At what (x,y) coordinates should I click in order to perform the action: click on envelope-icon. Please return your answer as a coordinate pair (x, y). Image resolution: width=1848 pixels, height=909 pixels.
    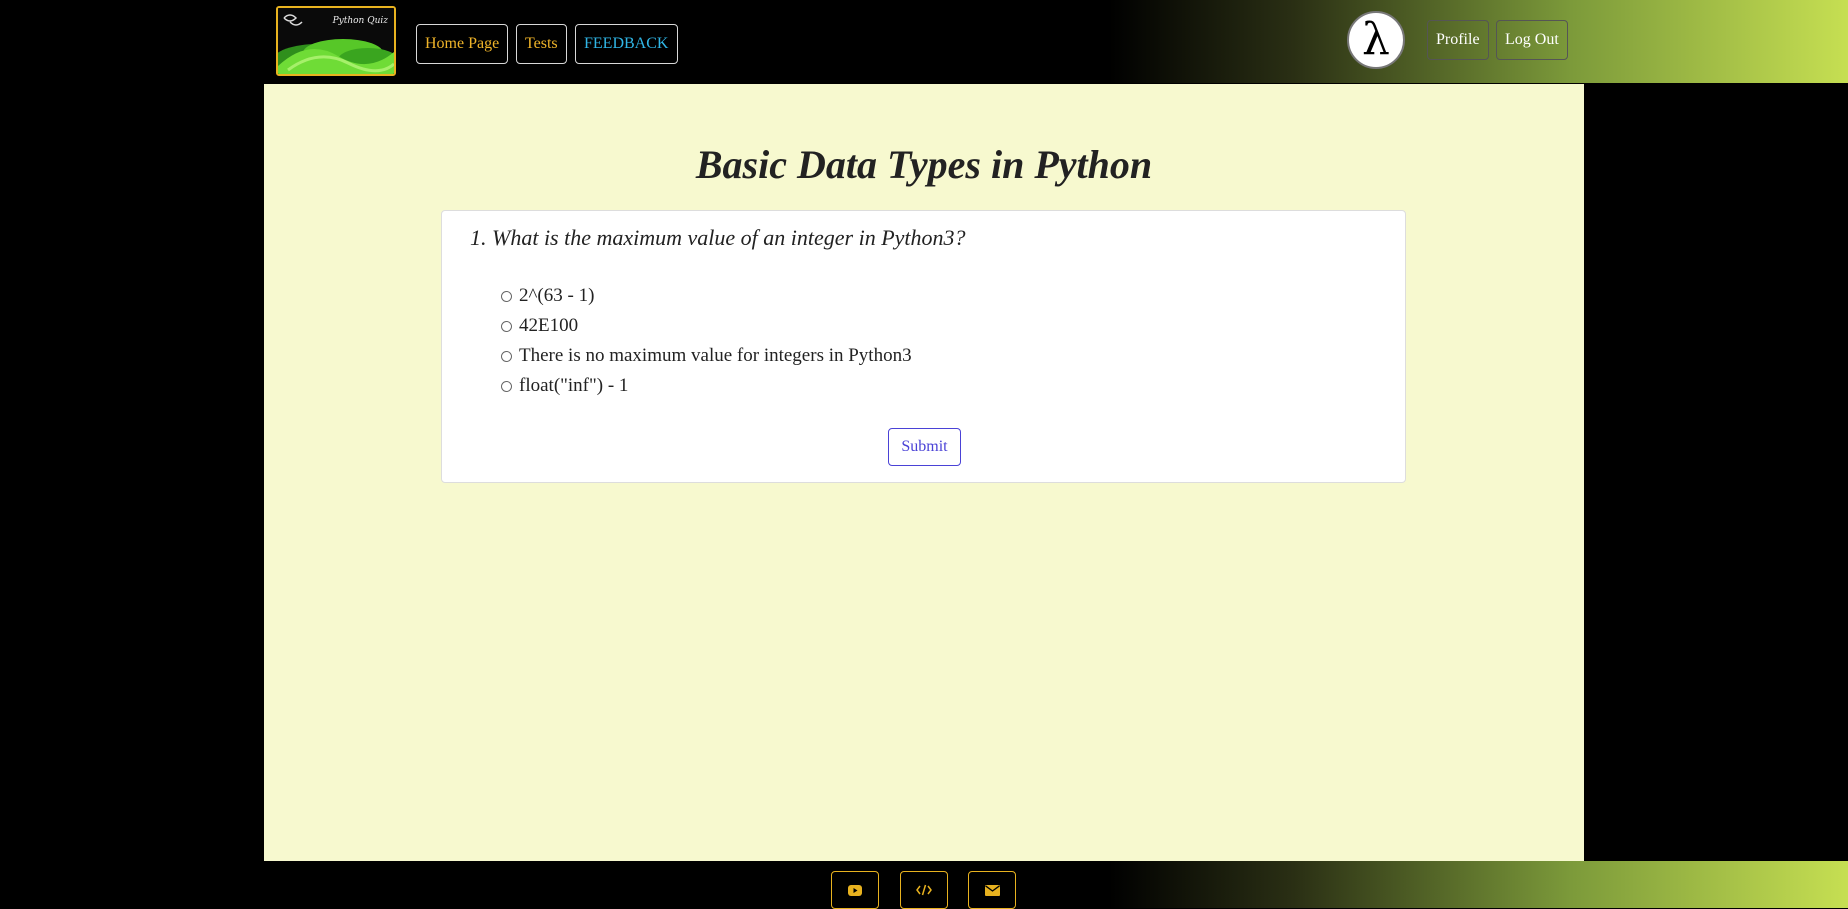
    Looking at the image, I should click on (992, 890).